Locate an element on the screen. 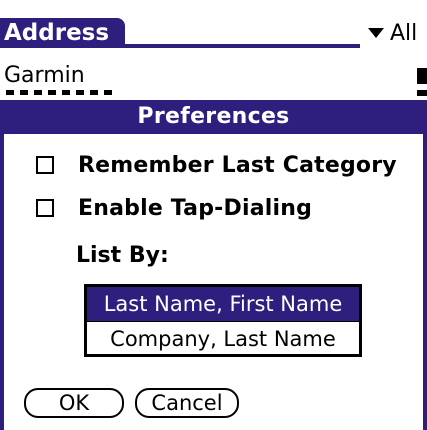  sort-order-list: Last Name, First Name Company, Last Name is located at coordinates (223, 320).